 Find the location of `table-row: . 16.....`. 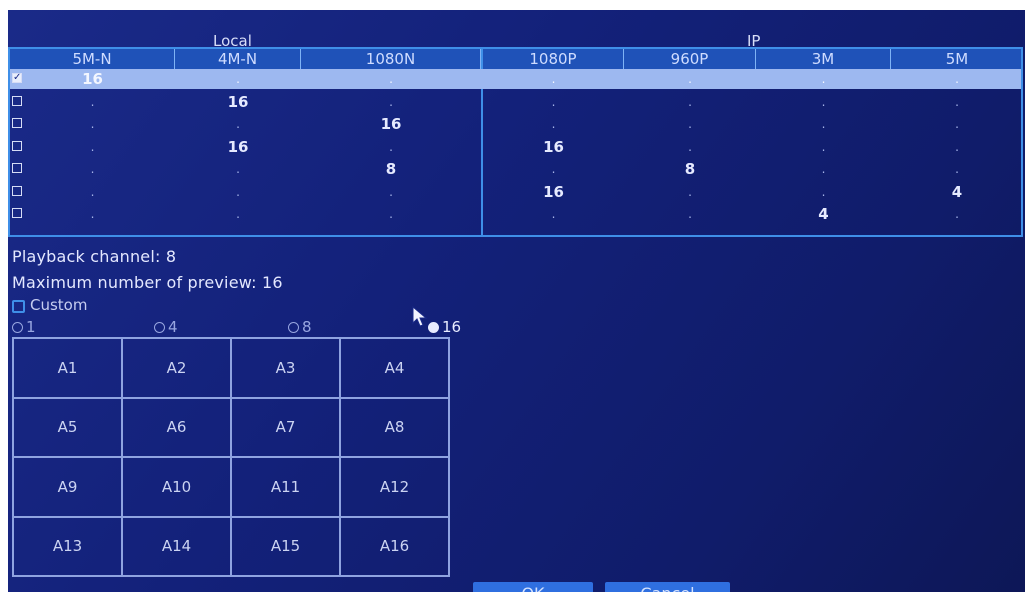

table-row: . 16..... is located at coordinates (515, 102).